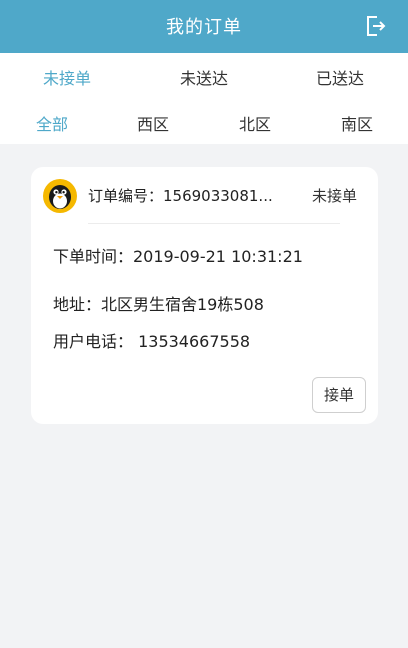  I want to click on page-title: 我的订单, so click(204, 27).